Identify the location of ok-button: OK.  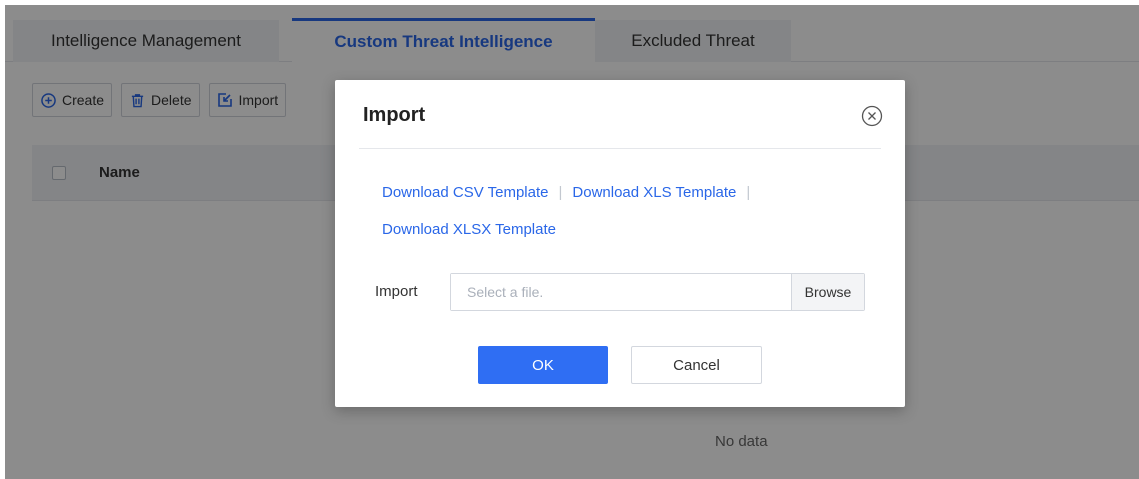
(543, 365).